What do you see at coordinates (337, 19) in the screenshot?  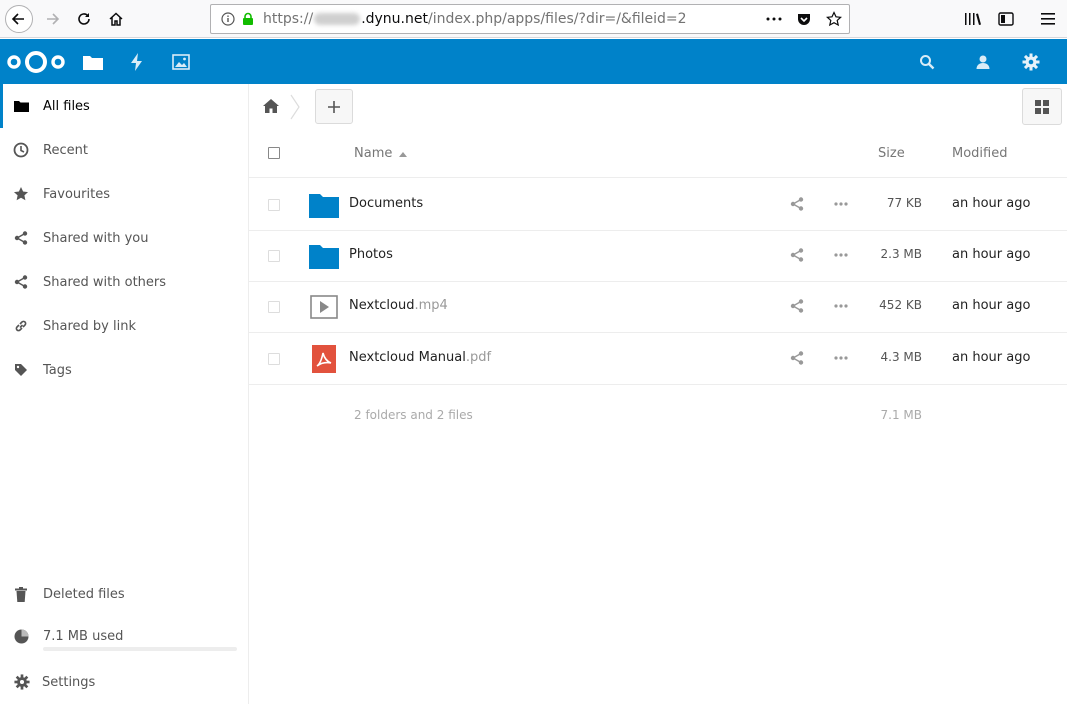 I see `blurred-subdomain` at bounding box center [337, 19].